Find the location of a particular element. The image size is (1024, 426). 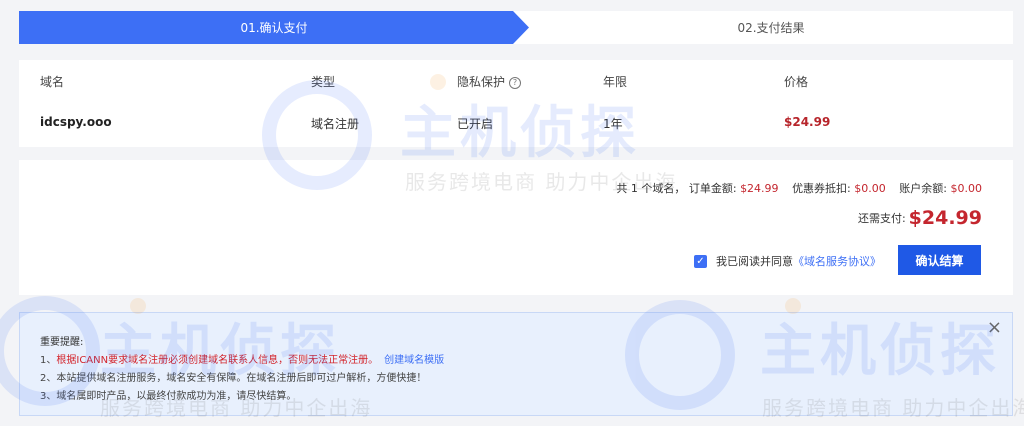

step-payment-result: 02.支付结果 is located at coordinates (771, 27).